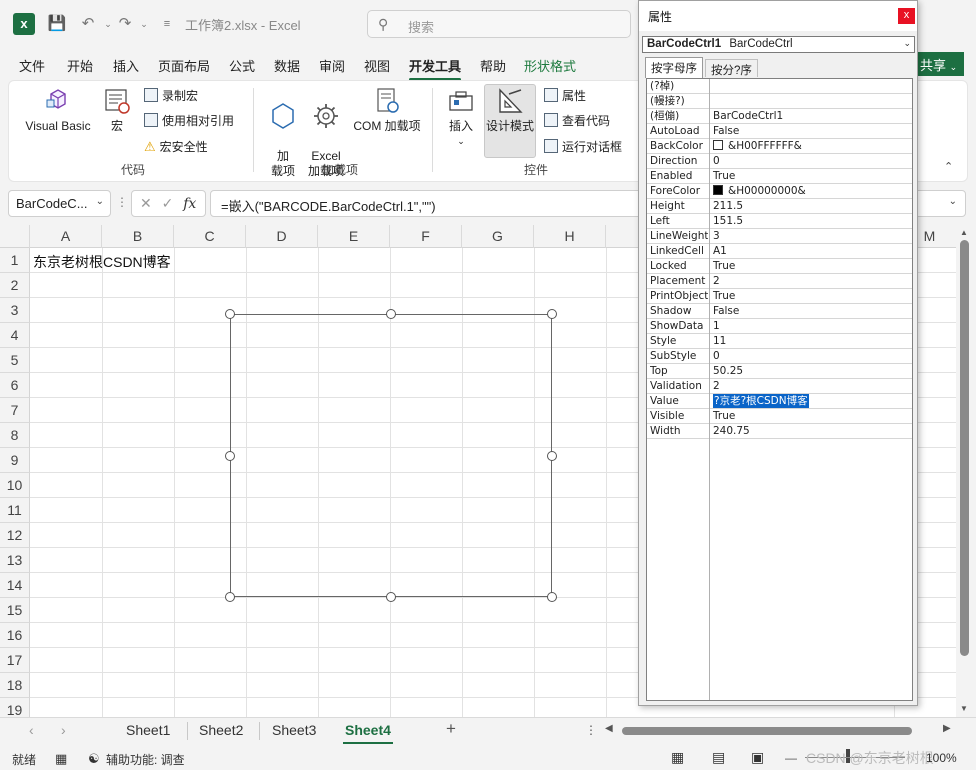 The width and height of the screenshot is (976, 770). I want to click on page-break-view-icon: ▣, so click(757, 757).